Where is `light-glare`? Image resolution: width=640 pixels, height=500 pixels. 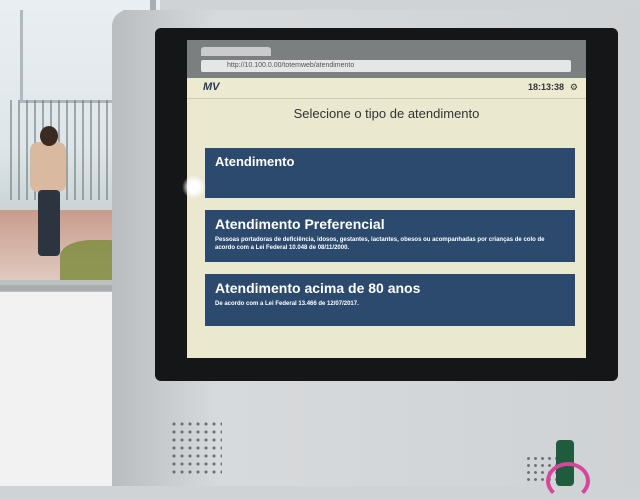
light-glare is located at coordinates (194, 187).